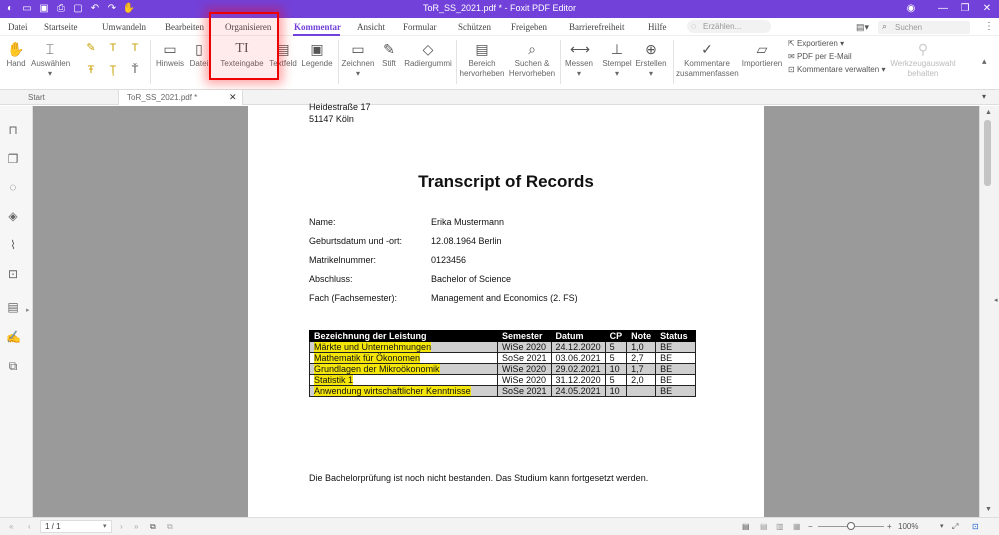 The width and height of the screenshot is (999, 535). What do you see at coordinates (762, 54) in the screenshot?
I see `import-button: ▱ Importieren` at bounding box center [762, 54].